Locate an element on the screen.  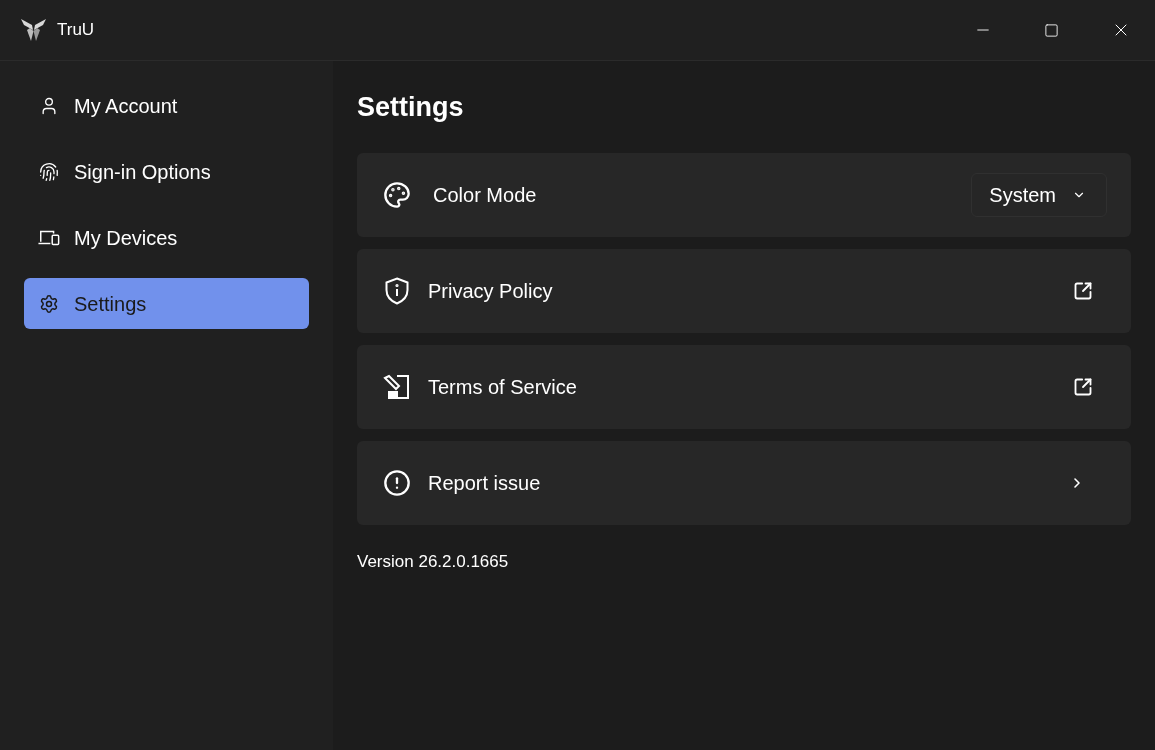
palette-icon is located at coordinates (397, 195).